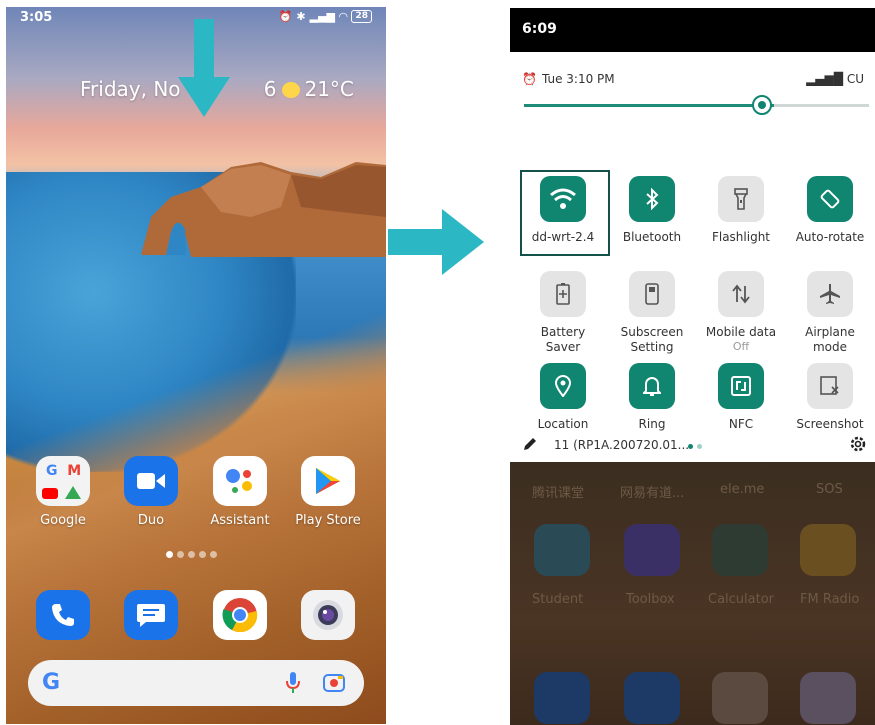 The height and width of the screenshot is (725, 875). I want to click on tile-label: Subscreen Setting, so click(652, 339).